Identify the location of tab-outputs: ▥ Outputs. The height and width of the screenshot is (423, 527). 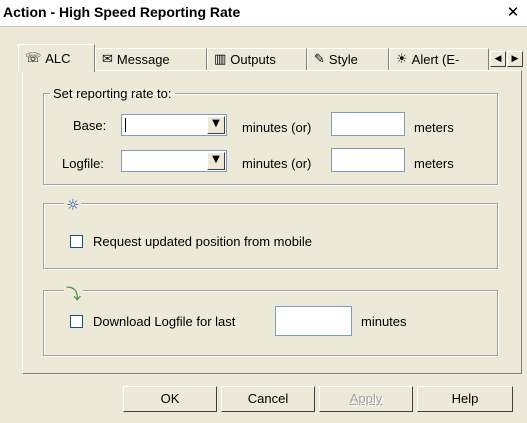
(257, 59).